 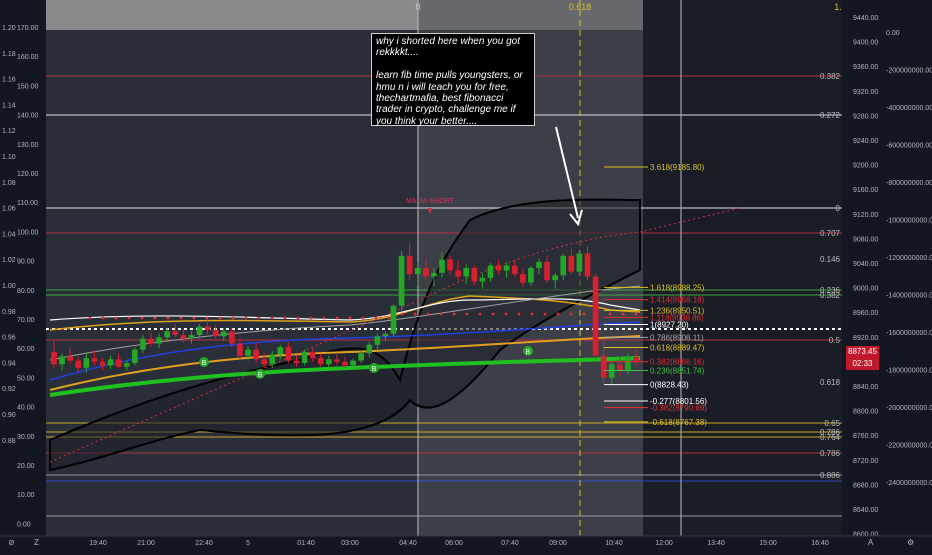 What do you see at coordinates (830, 475) in the screenshot?
I see `fib-ratio-label: 0.886` at bounding box center [830, 475].